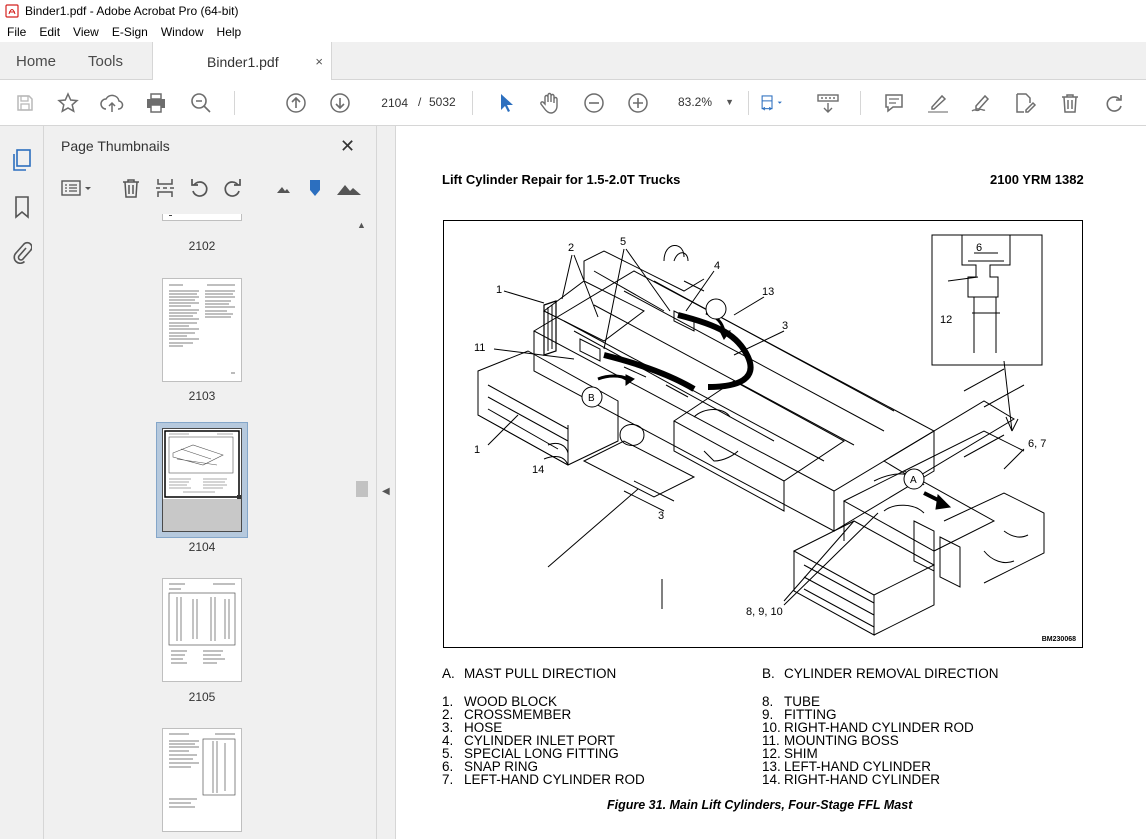  Describe the element at coordinates (283, 188) in the screenshot. I see `thumbnail-small-icon` at that location.